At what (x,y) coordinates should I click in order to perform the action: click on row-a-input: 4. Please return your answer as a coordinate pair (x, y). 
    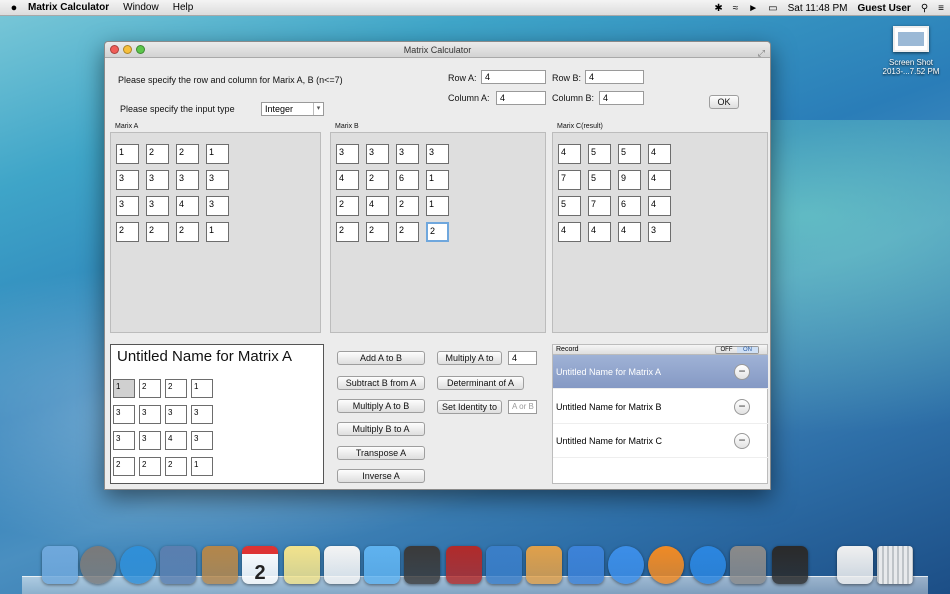
    Looking at the image, I should click on (513, 77).